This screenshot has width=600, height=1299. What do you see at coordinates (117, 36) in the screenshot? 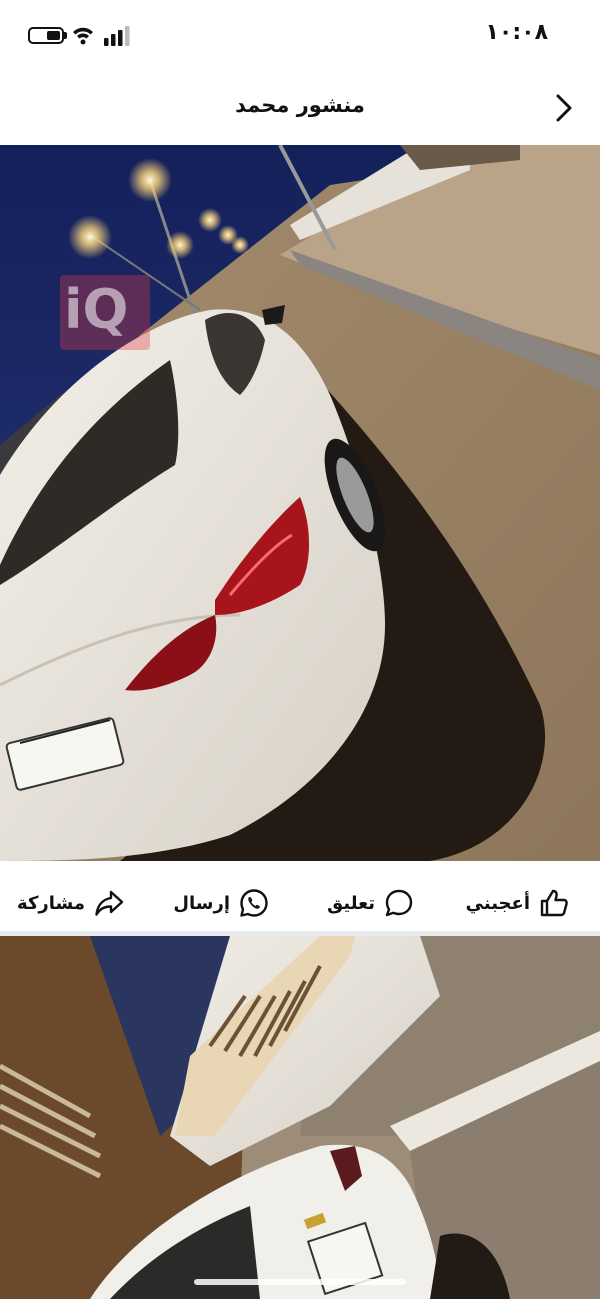
I see `cellular-signal-icon` at bounding box center [117, 36].